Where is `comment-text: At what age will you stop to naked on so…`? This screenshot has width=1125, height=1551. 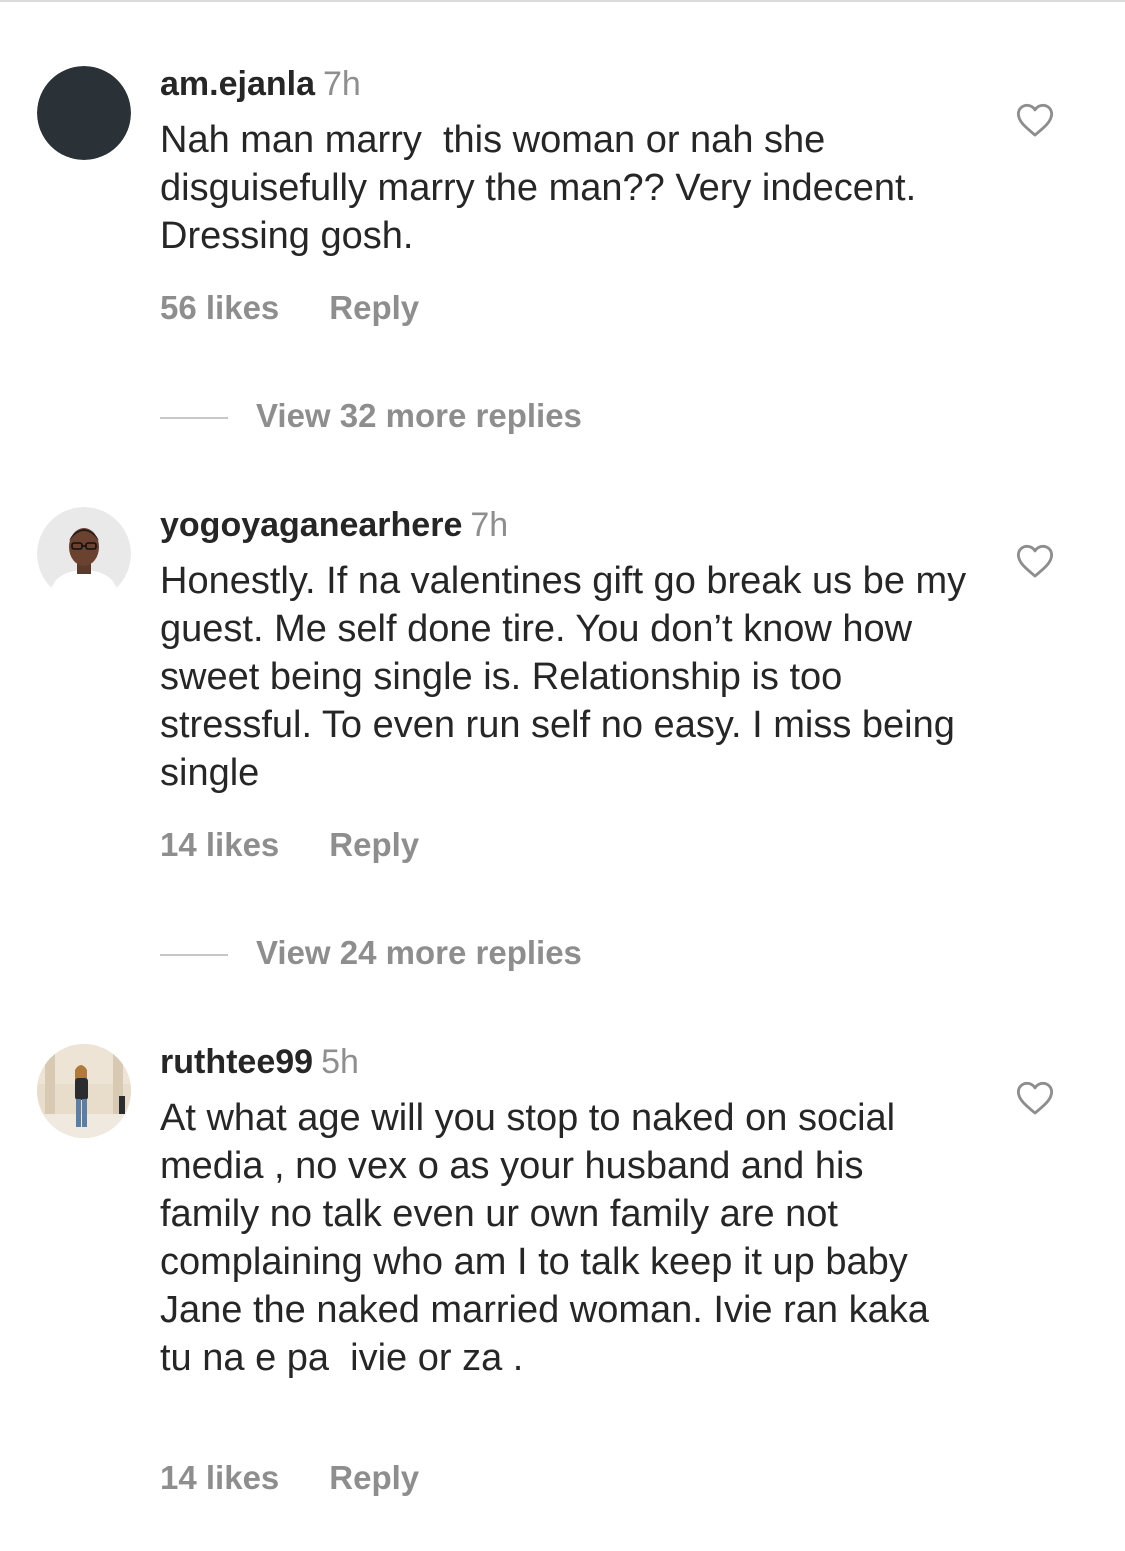 comment-text: At what age will you stop to naked on so… is located at coordinates (550, 1238).